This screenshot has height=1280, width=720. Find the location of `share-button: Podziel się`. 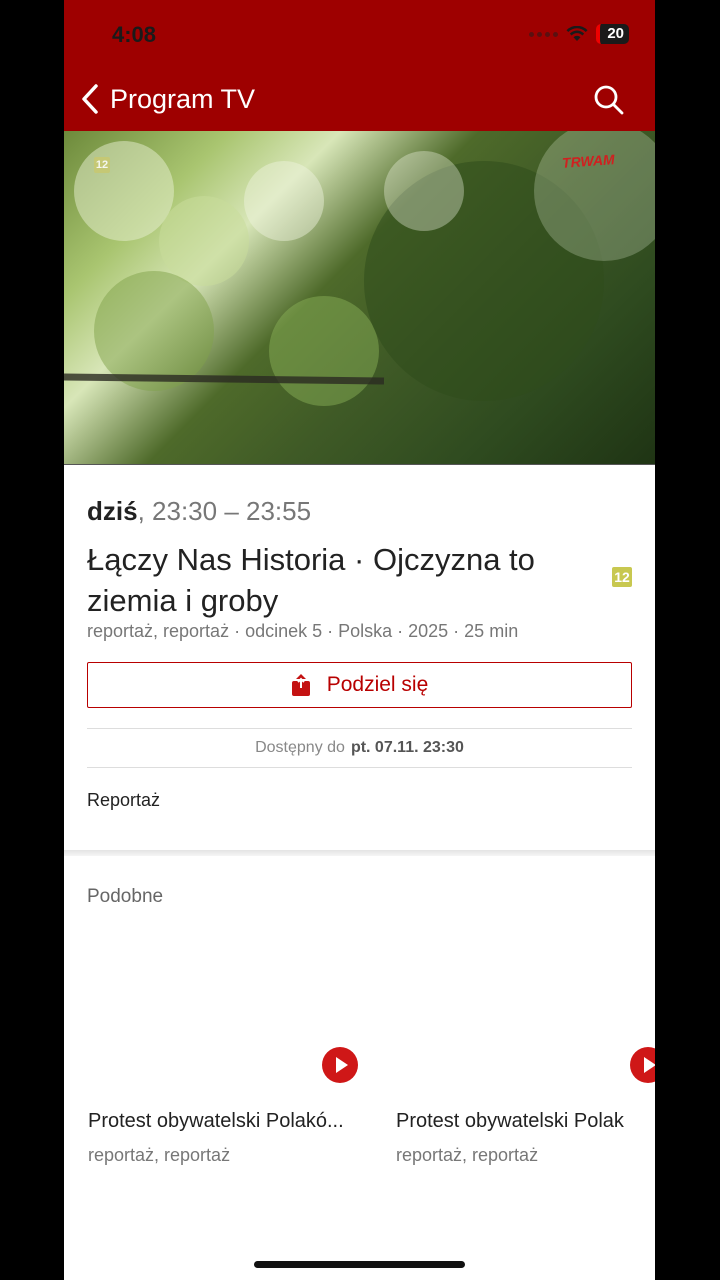

share-button: Podziel się is located at coordinates (359, 685).